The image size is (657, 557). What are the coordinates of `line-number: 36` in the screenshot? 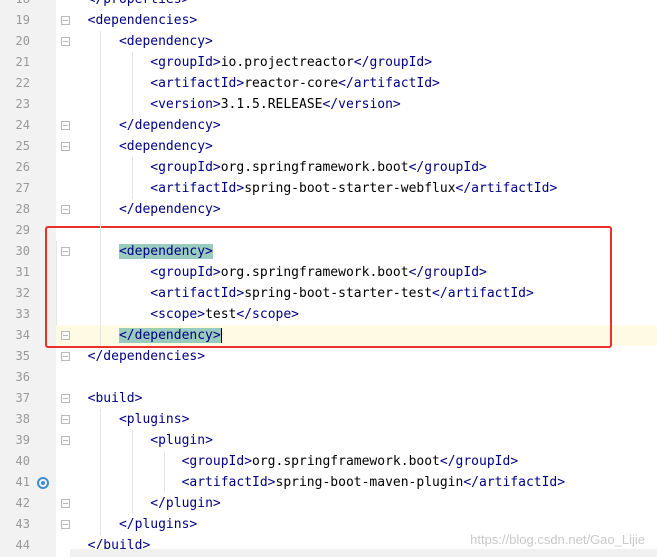 It's located at (22, 377).